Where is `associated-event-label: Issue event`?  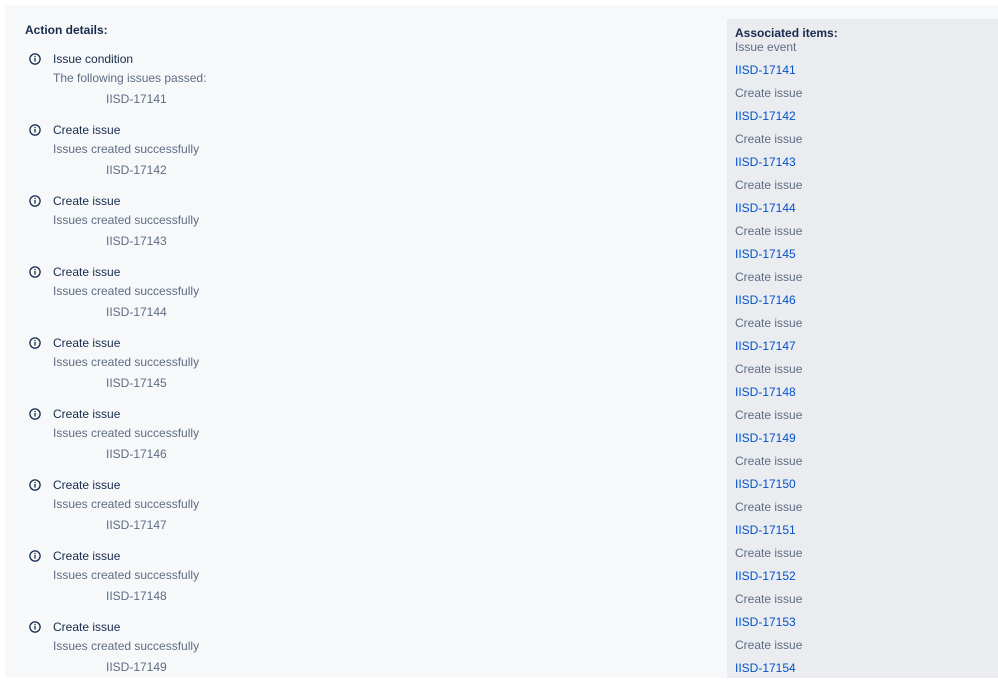
associated-event-label: Issue event is located at coordinates (766, 47).